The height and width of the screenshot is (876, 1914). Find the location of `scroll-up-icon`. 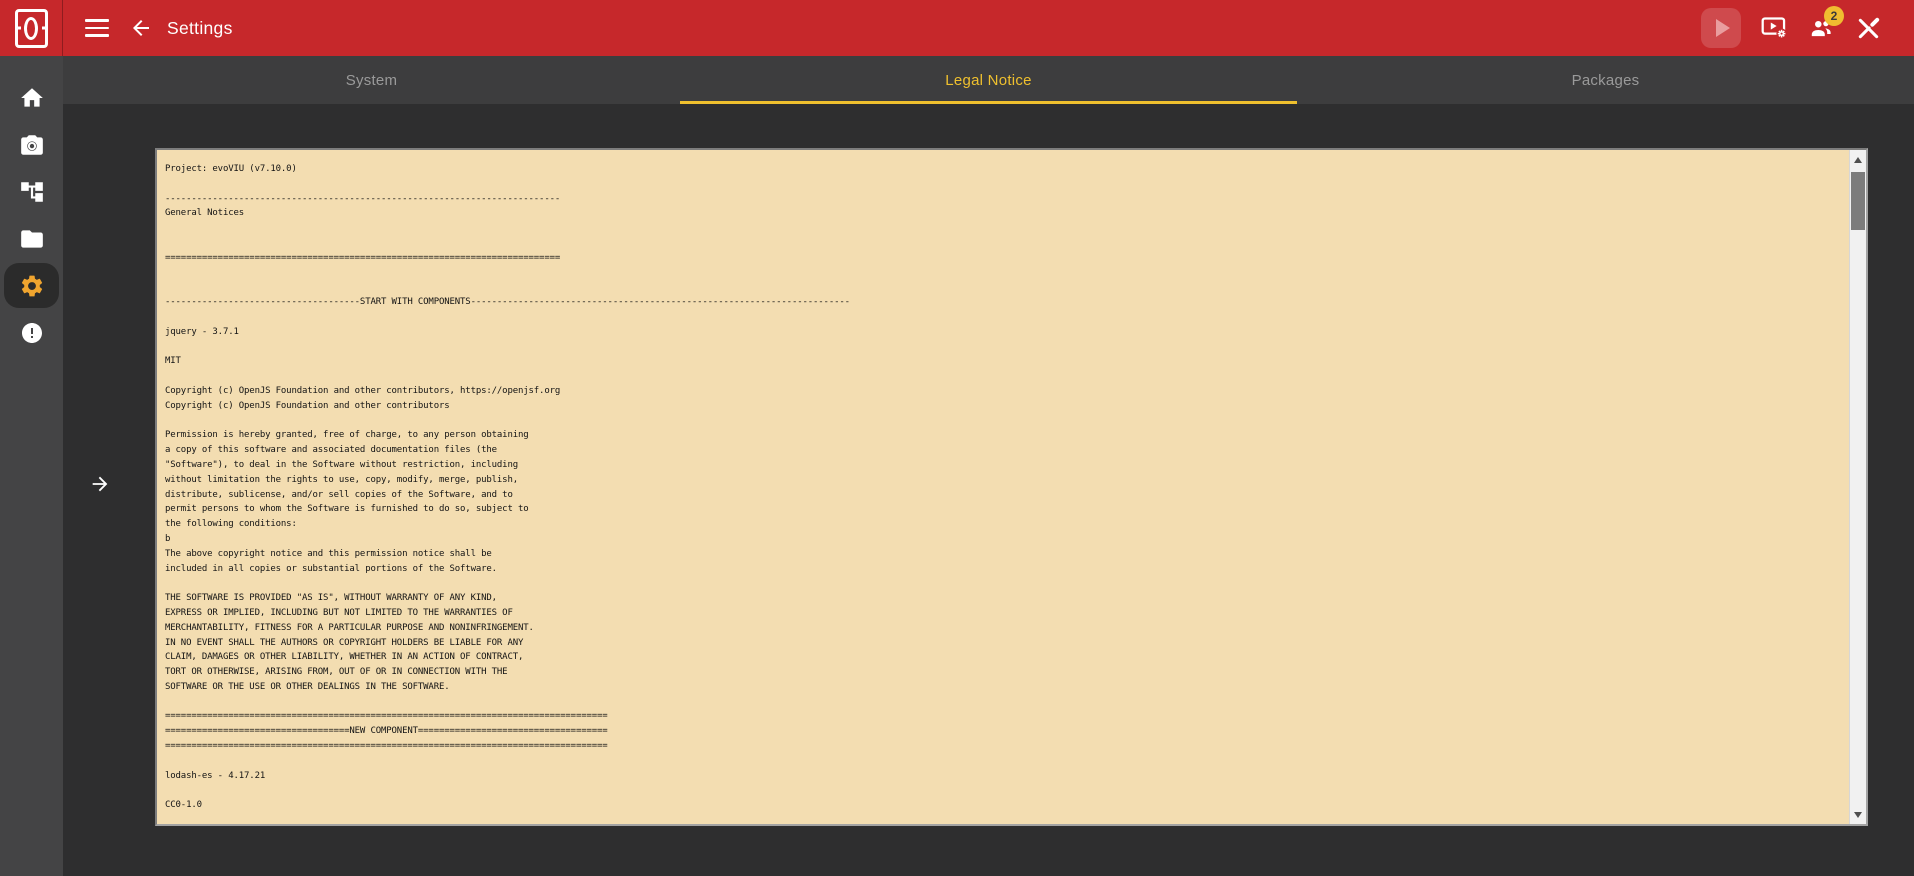

scroll-up-icon is located at coordinates (1858, 159).